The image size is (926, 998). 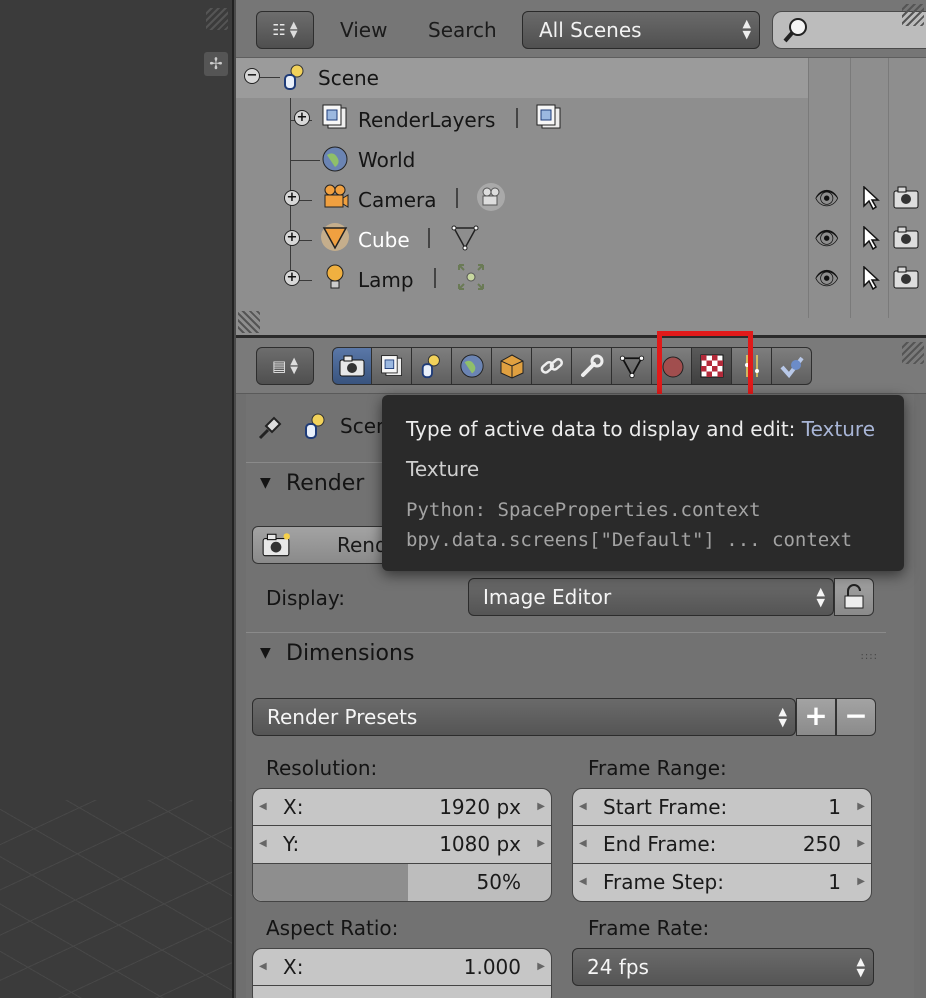 What do you see at coordinates (722, 883) in the screenshot?
I see `frame-step-field: ◀ Frame Step: 1 ▶` at bounding box center [722, 883].